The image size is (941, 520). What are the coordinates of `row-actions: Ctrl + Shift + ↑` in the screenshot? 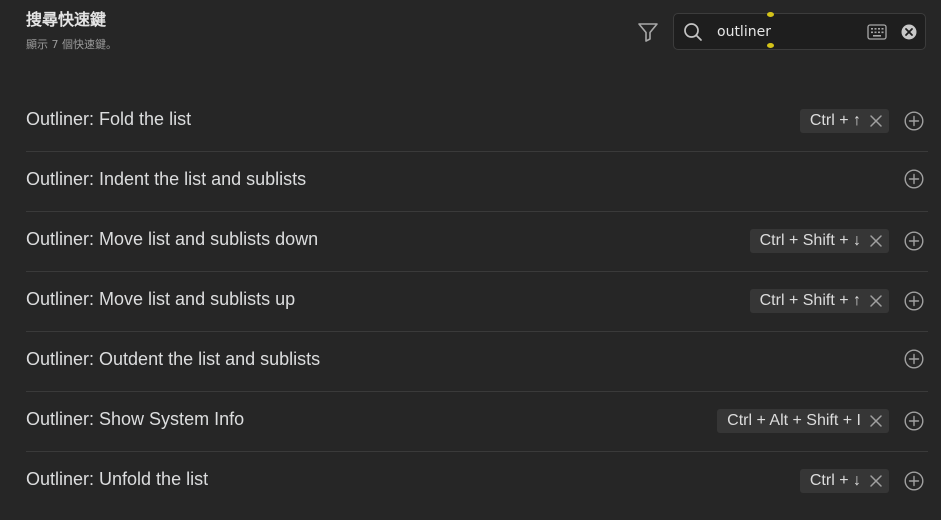 It's located at (836, 301).